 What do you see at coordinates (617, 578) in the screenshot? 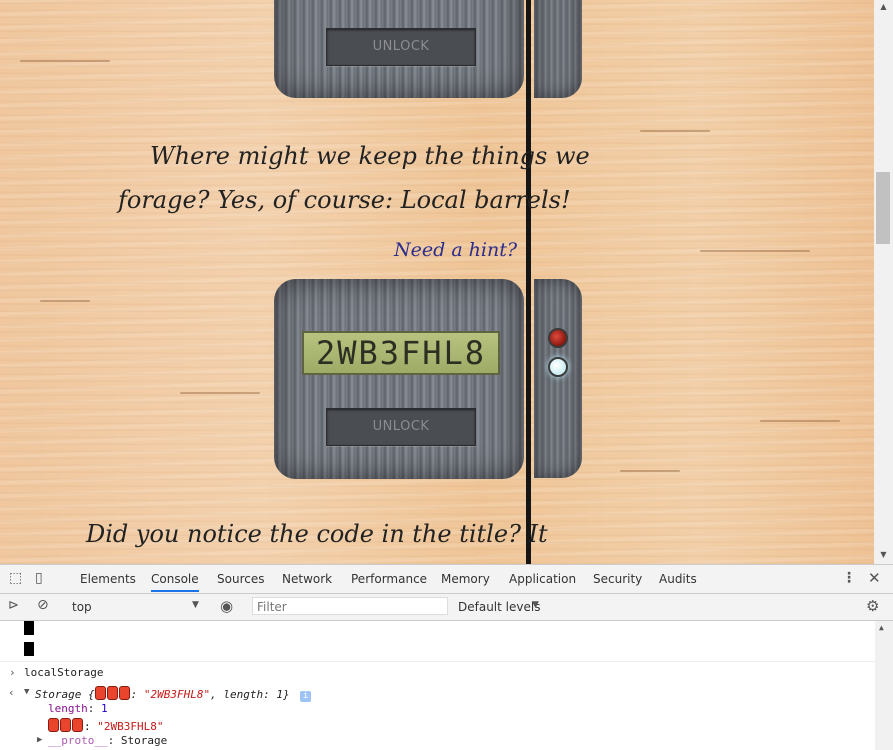
I see `tab-security: Security` at bounding box center [617, 578].